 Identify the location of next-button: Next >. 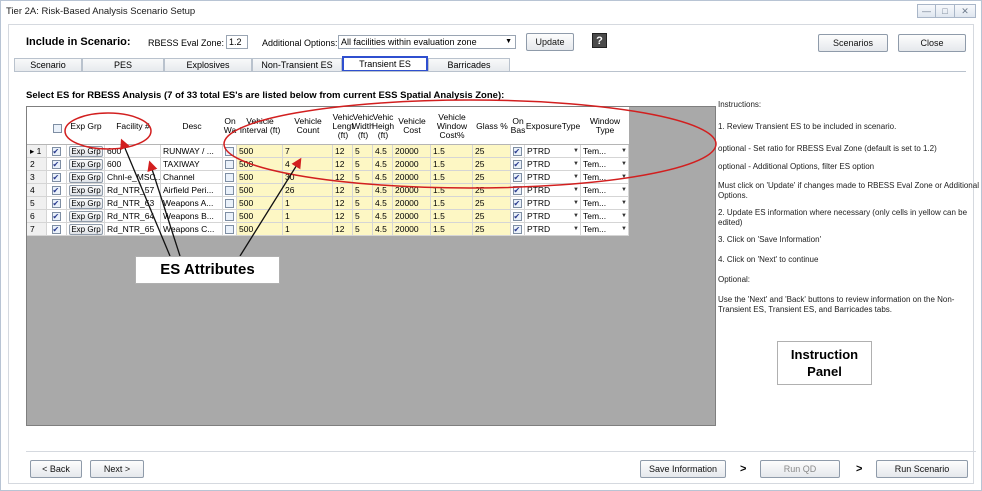
(117, 469).